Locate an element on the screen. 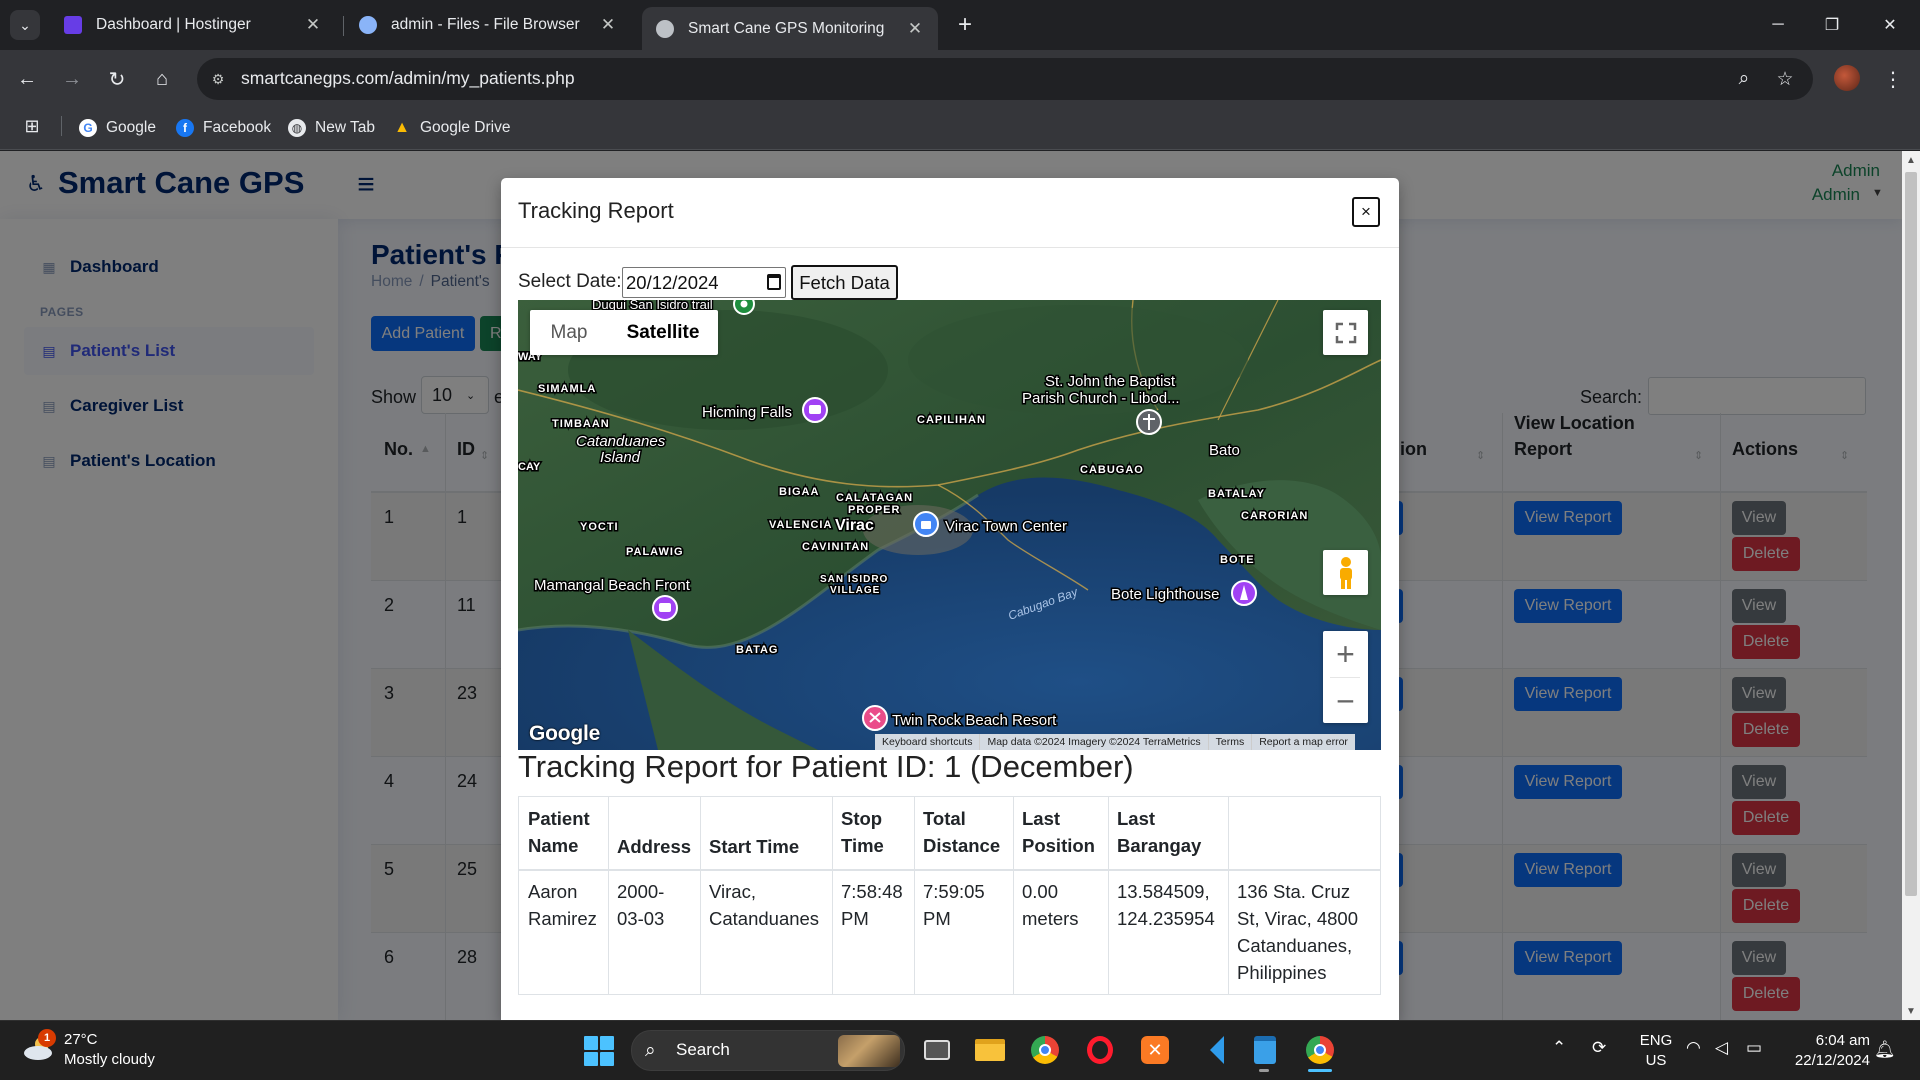 The width and height of the screenshot is (1920, 1080). bookmark-facebook: f Facebook is located at coordinates (223, 128).